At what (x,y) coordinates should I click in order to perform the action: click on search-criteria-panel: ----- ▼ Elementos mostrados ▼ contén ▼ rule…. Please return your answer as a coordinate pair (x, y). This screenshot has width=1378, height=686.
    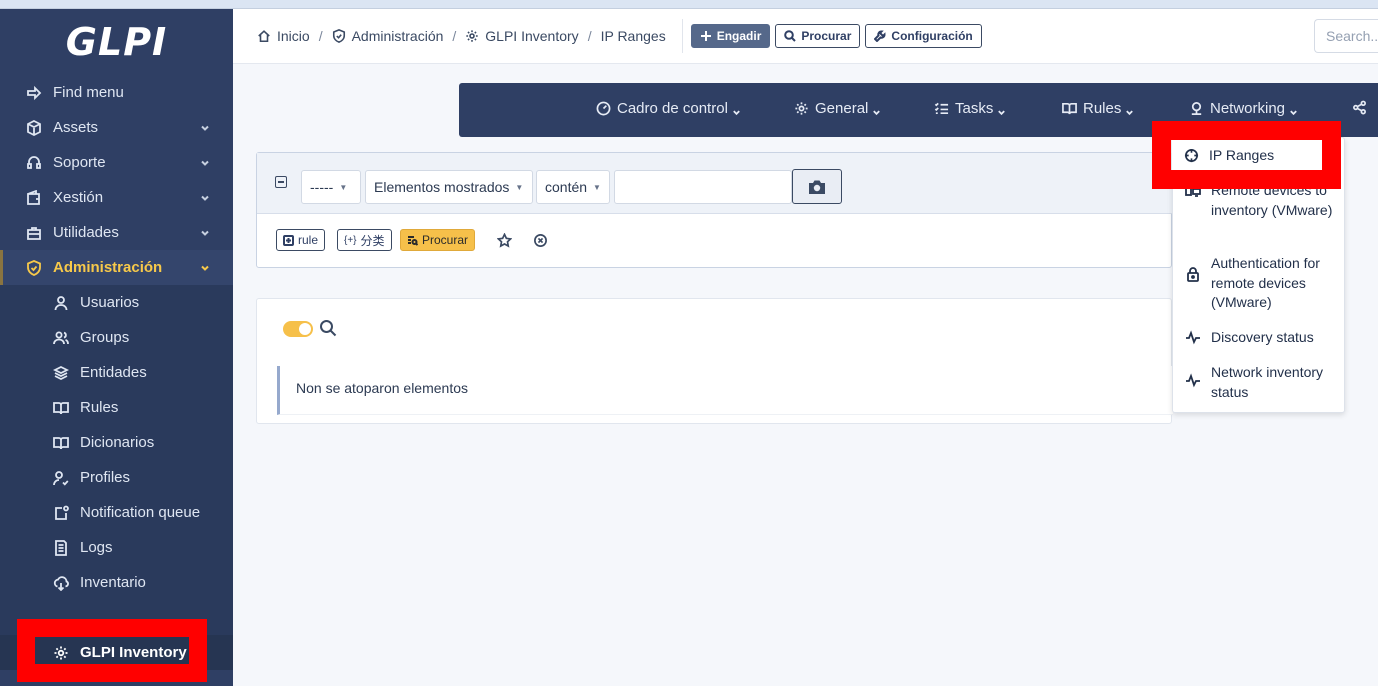
    Looking at the image, I should click on (714, 210).